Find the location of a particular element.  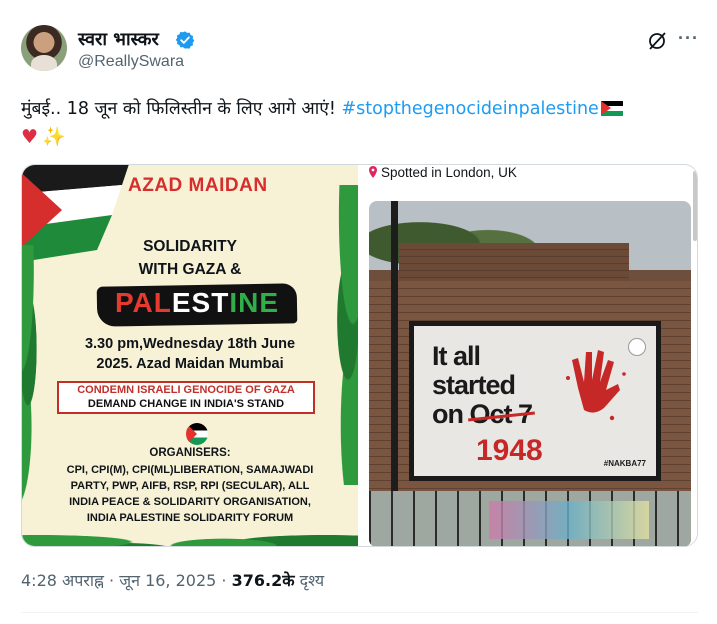

poster-pal: PAL is located at coordinates (143, 302).